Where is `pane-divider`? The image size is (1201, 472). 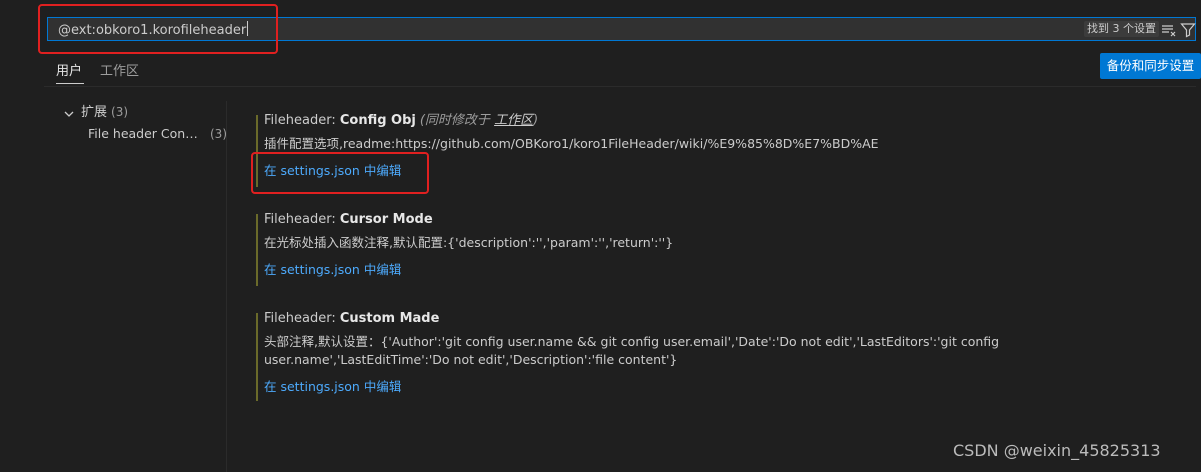
pane-divider is located at coordinates (226, 286).